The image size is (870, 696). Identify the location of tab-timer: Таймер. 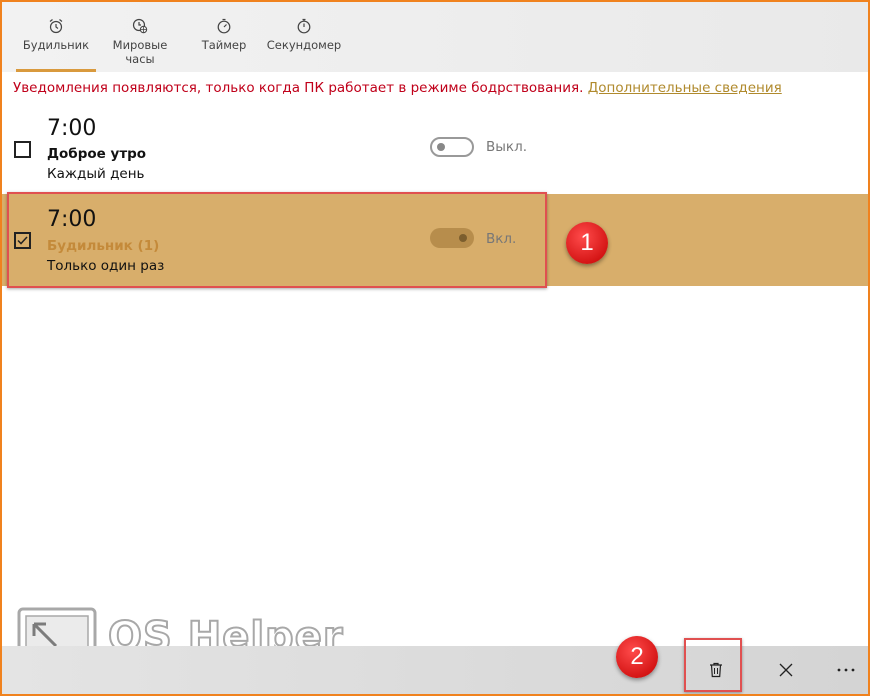
(224, 37).